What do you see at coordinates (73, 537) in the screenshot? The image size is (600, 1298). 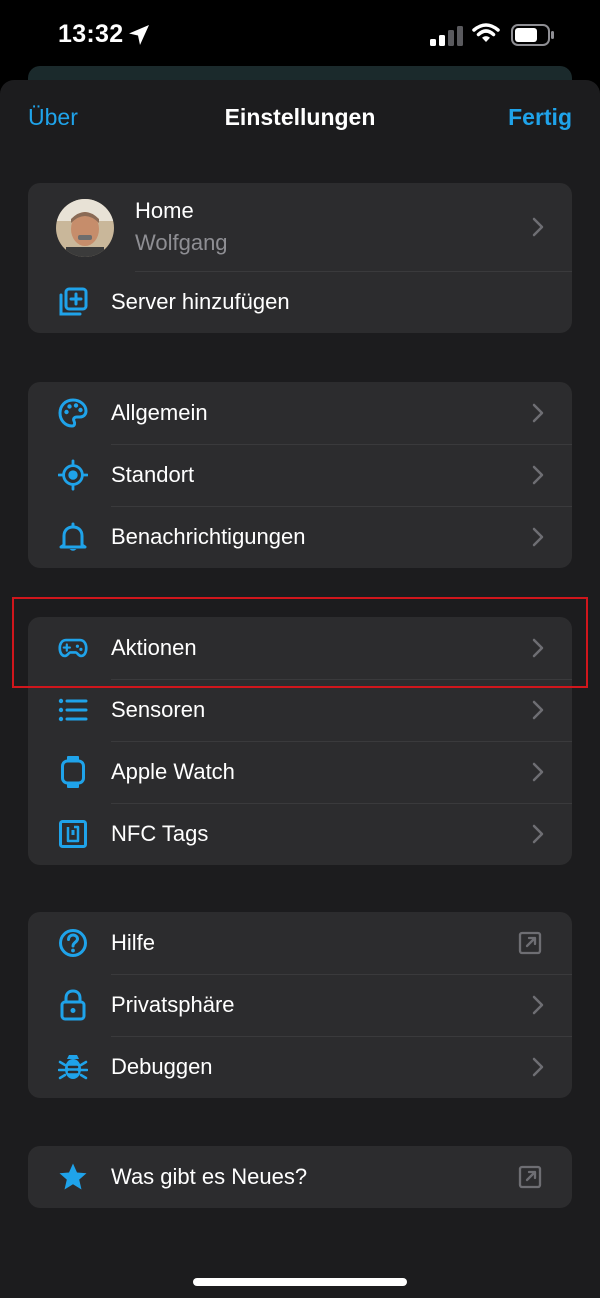 I see `bell-icon` at bounding box center [73, 537].